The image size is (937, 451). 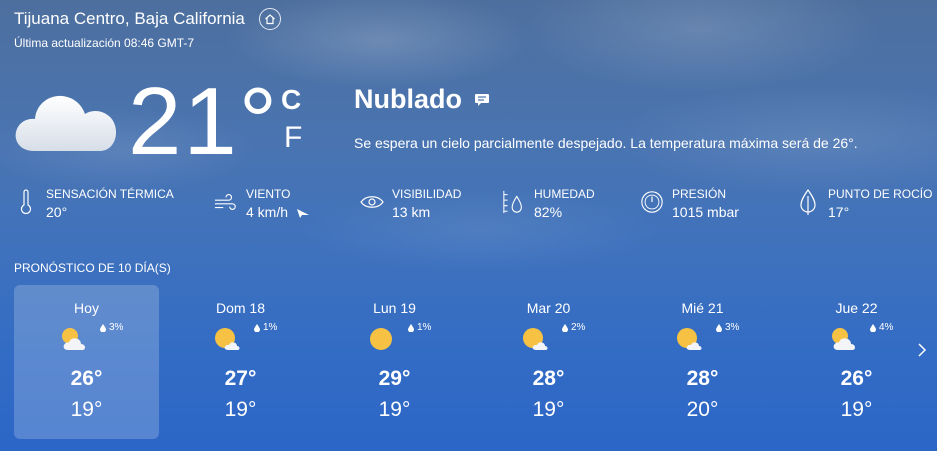 I want to click on stat-visibility: VISIBILIDAD 13 km, so click(x=410, y=203).